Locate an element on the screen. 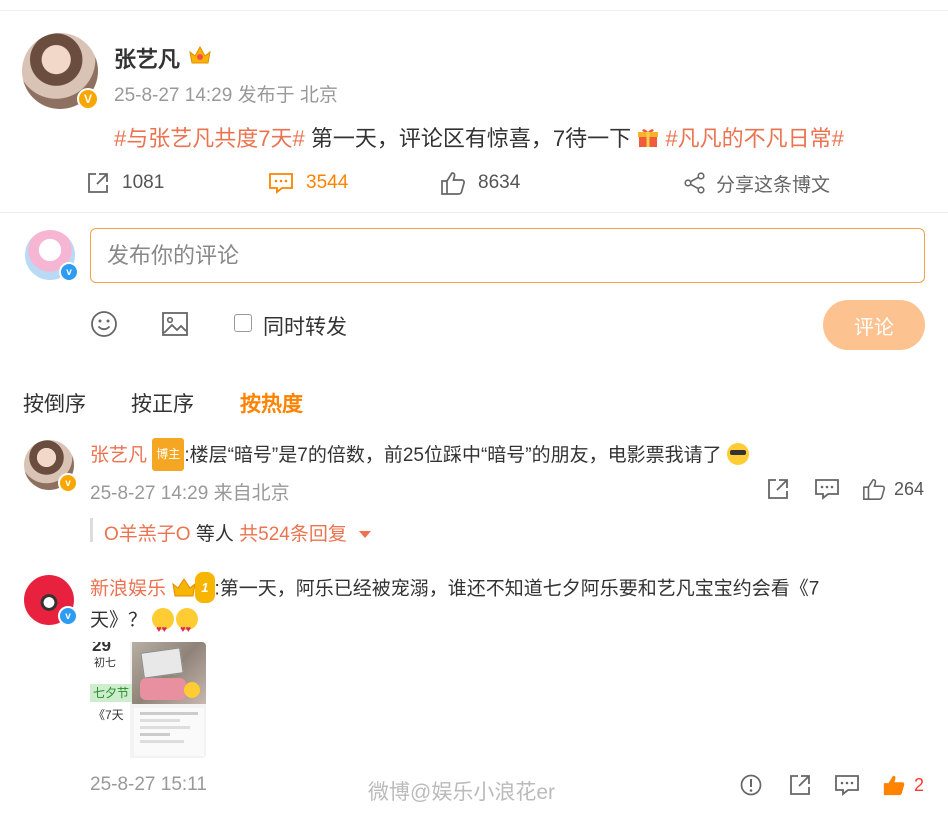 The image size is (948, 816). comment-body: 张艺凡 博主:楼层“暗号”是7的倍数，前25位踩中“暗号”的朋友，电影票我请了 is located at coordinates (419, 454).